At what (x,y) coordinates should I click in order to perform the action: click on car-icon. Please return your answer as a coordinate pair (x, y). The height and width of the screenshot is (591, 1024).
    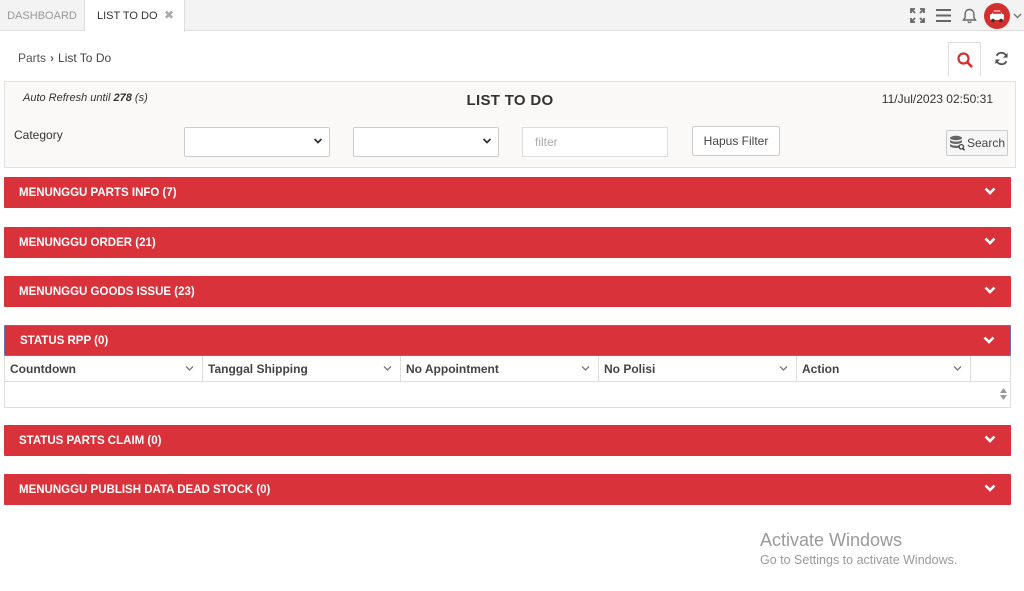
    Looking at the image, I should click on (997, 16).